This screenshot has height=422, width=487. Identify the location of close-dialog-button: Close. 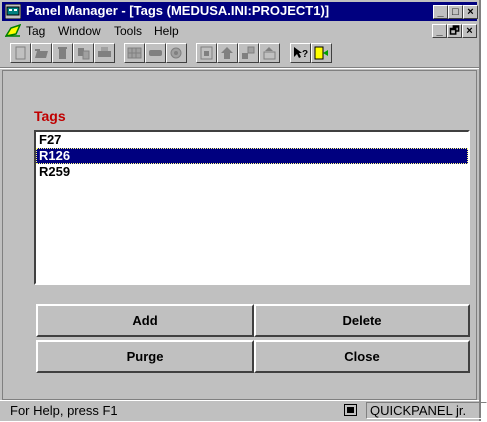
(362, 356).